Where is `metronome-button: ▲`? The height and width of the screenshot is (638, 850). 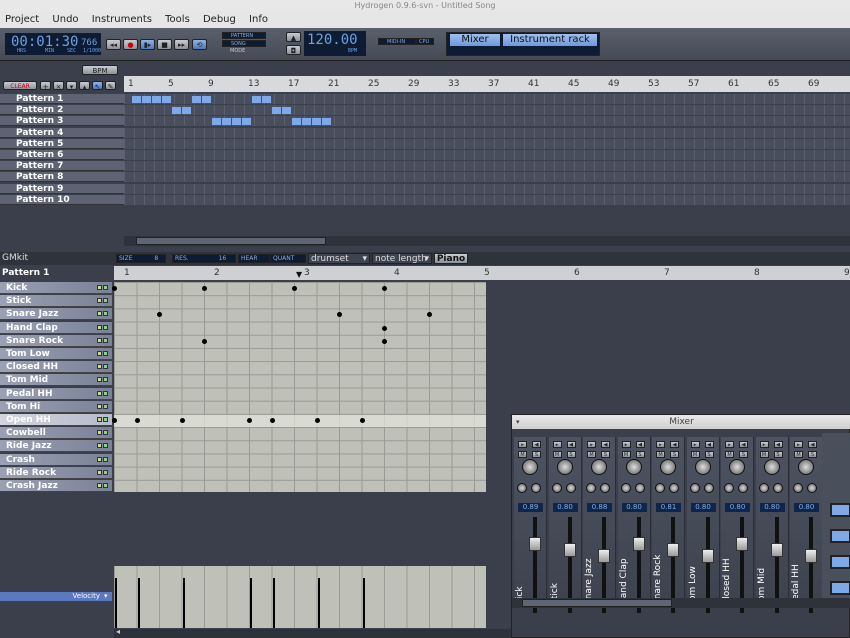
metronome-button: ▲ is located at coordinates (293, 37).